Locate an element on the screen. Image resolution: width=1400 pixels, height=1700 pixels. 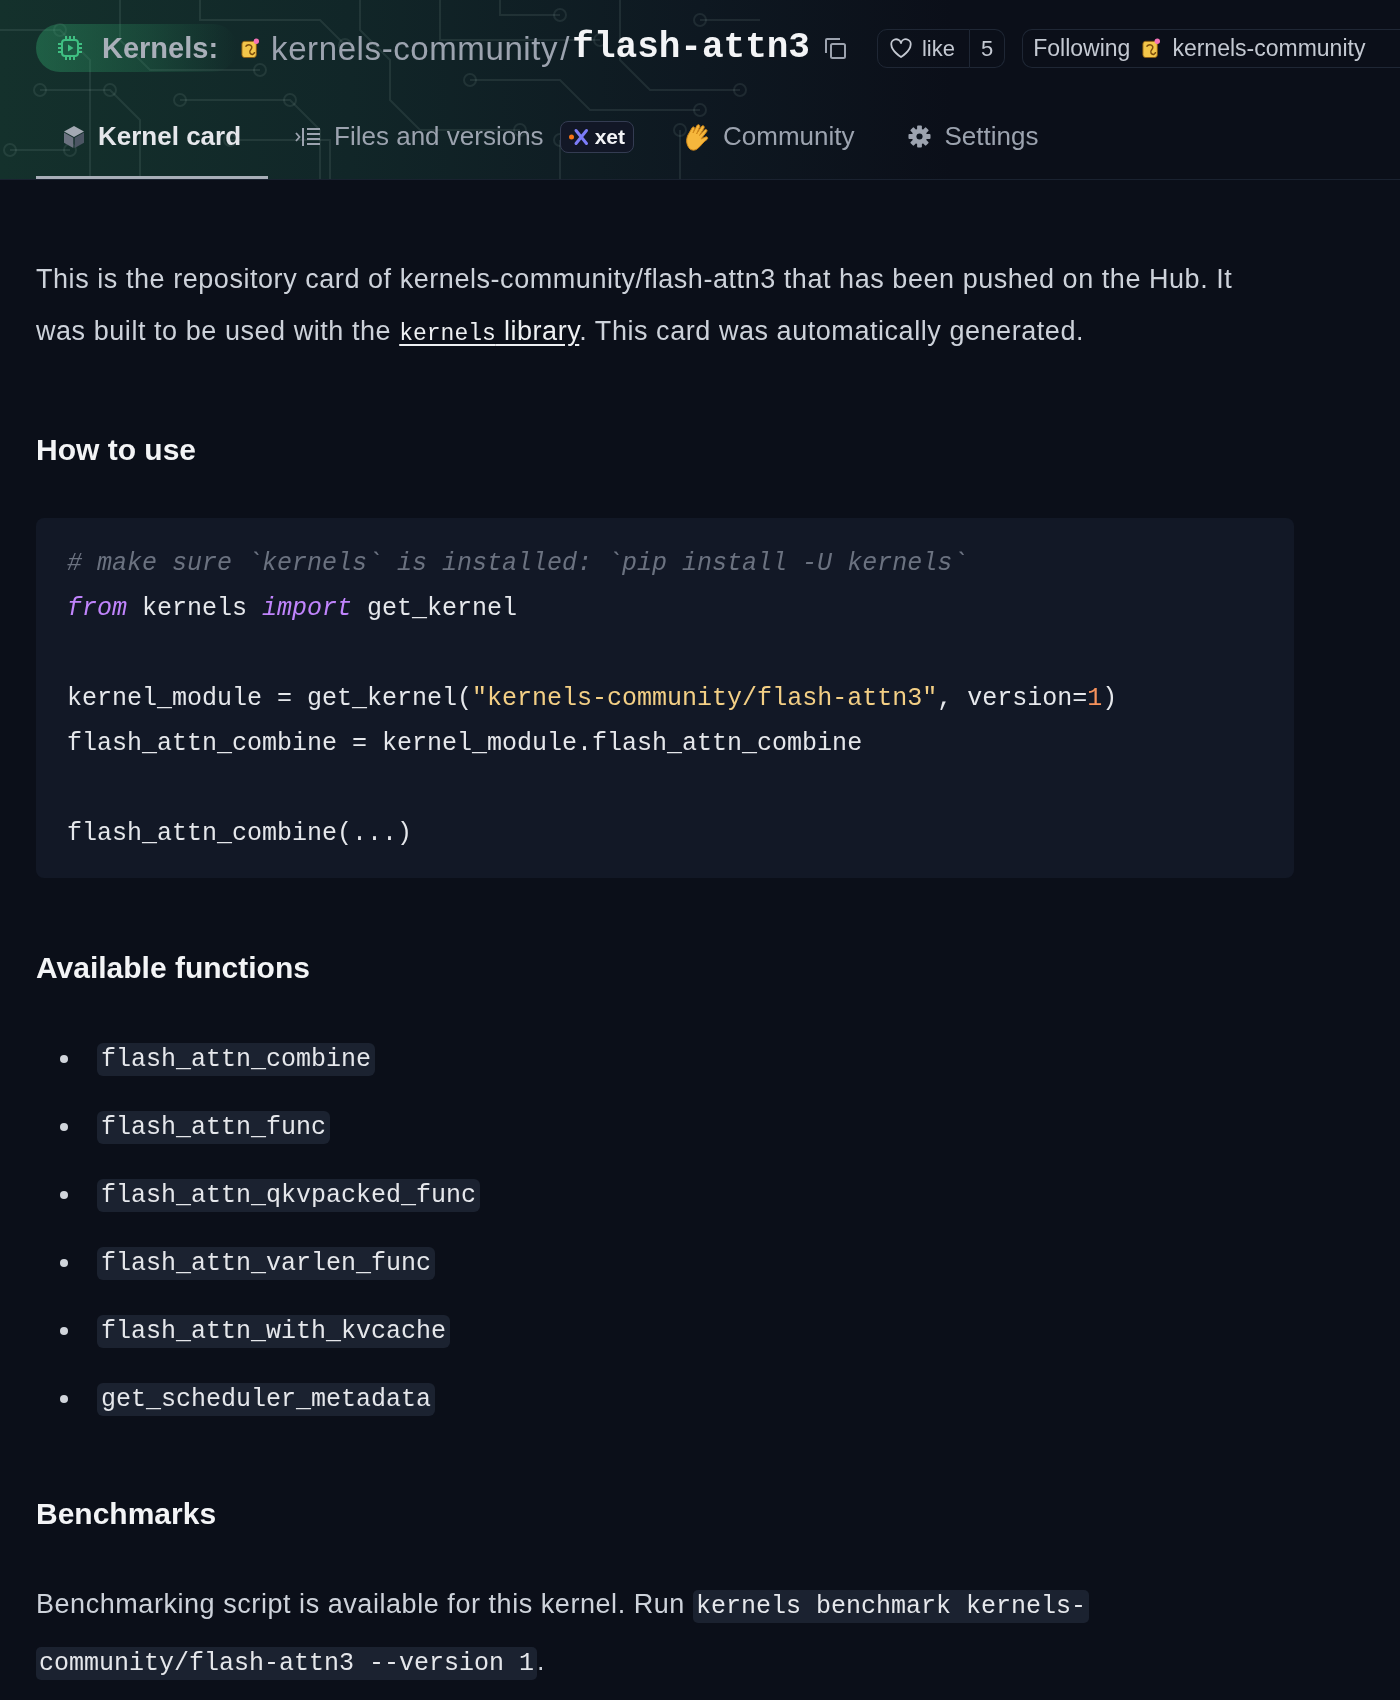
function-name: flash_attn_varlen_func is located at coordinates (266, 1263).